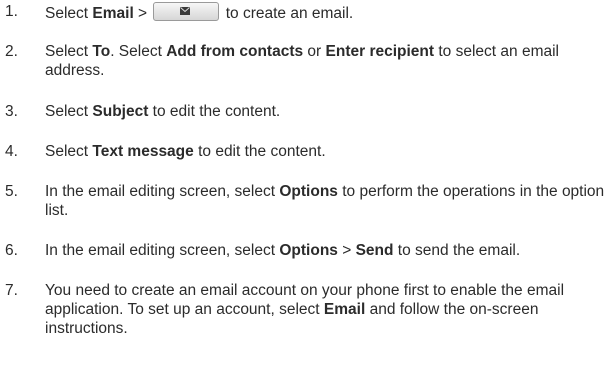  I want to click on text-run: or, so click(314, 51).